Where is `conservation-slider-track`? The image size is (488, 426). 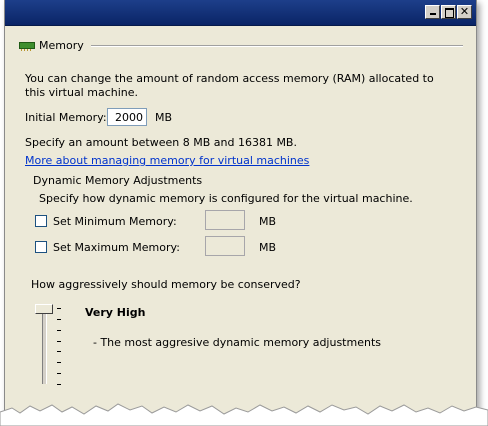
conservation-slider-track is located at coordinates (44, 345).